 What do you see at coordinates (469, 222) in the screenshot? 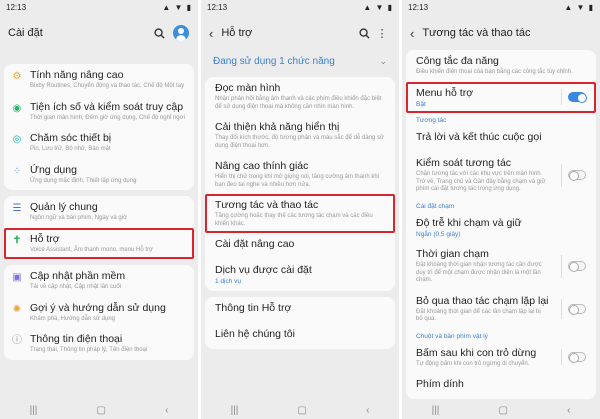
I see `item-label: Độ trễ khi chạm và giữ` at bounding box center [469, 222].